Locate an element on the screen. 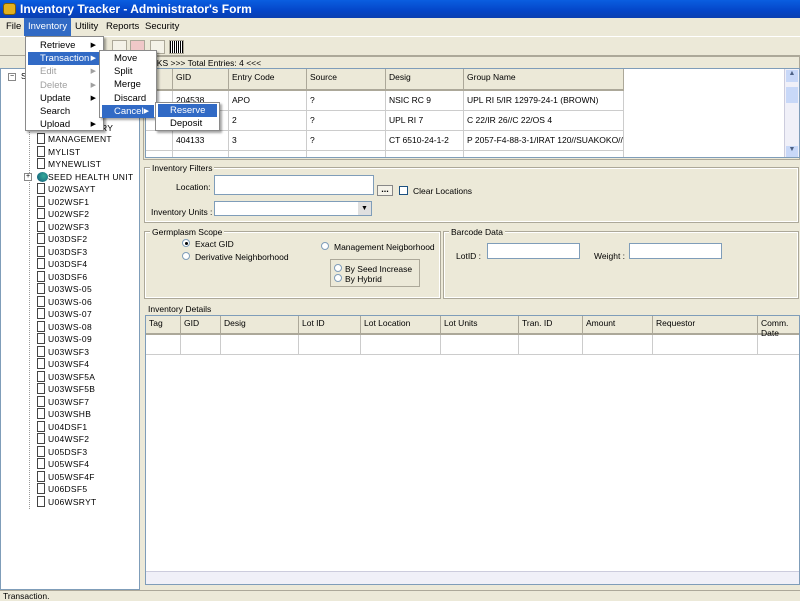 The width and height of the screenshot is (800, 601). tree-item: MYNEWLIST is located at coordinates (74, 164).